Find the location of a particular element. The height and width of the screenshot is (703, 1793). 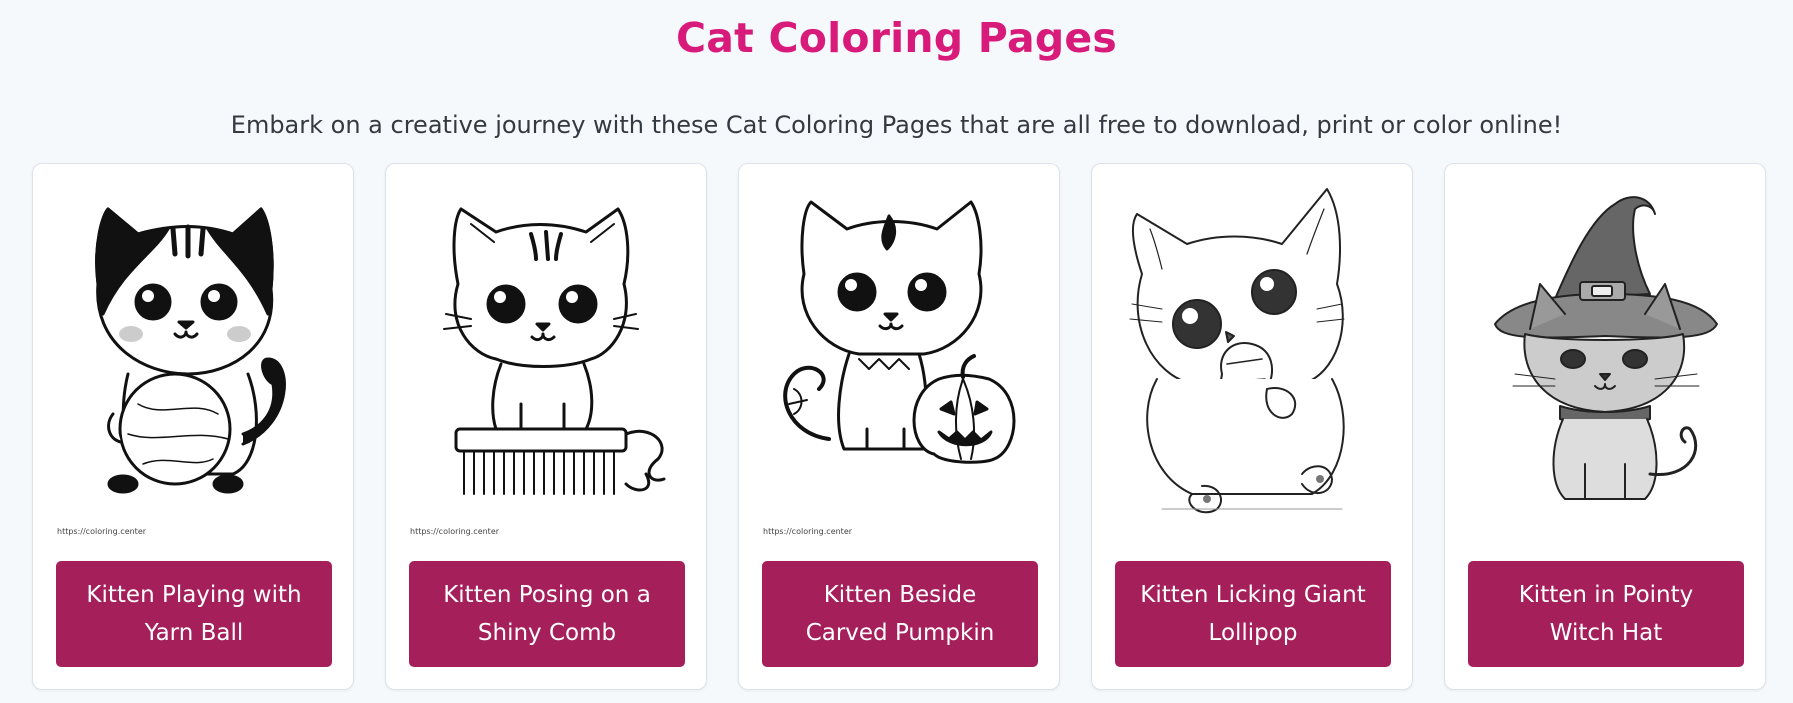

card-title-button: Kitten in Pointy Witch Hat is located at coordinates (1606, 614).